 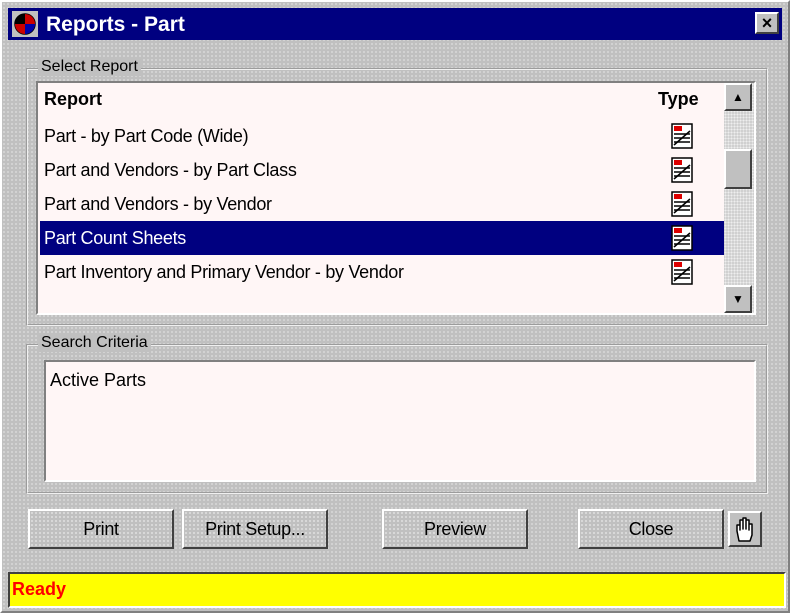 What do you see at coordinates (739, 198) in the screenshot?
I see `report-list-scrollbar: ▲ ▼` at bounding box center [739, 198].